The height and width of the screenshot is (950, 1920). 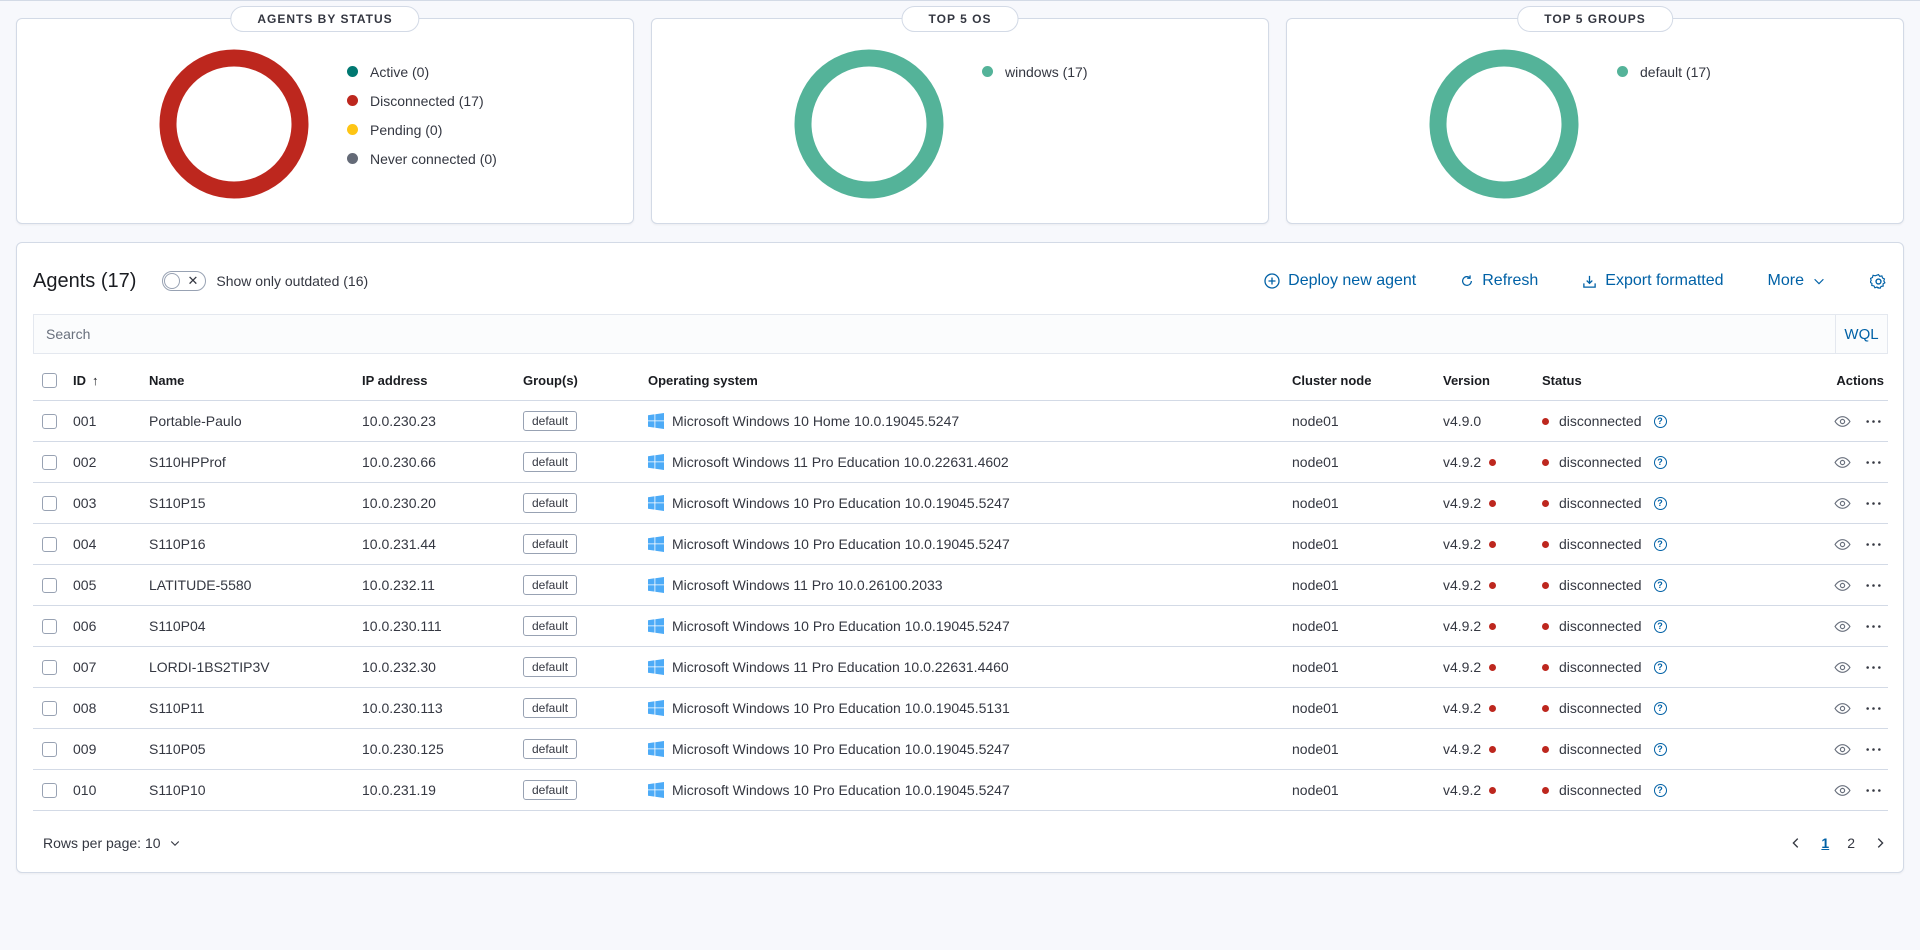 I want to click on legend-item-pending: Pending (0), so click(x=422, y=129).